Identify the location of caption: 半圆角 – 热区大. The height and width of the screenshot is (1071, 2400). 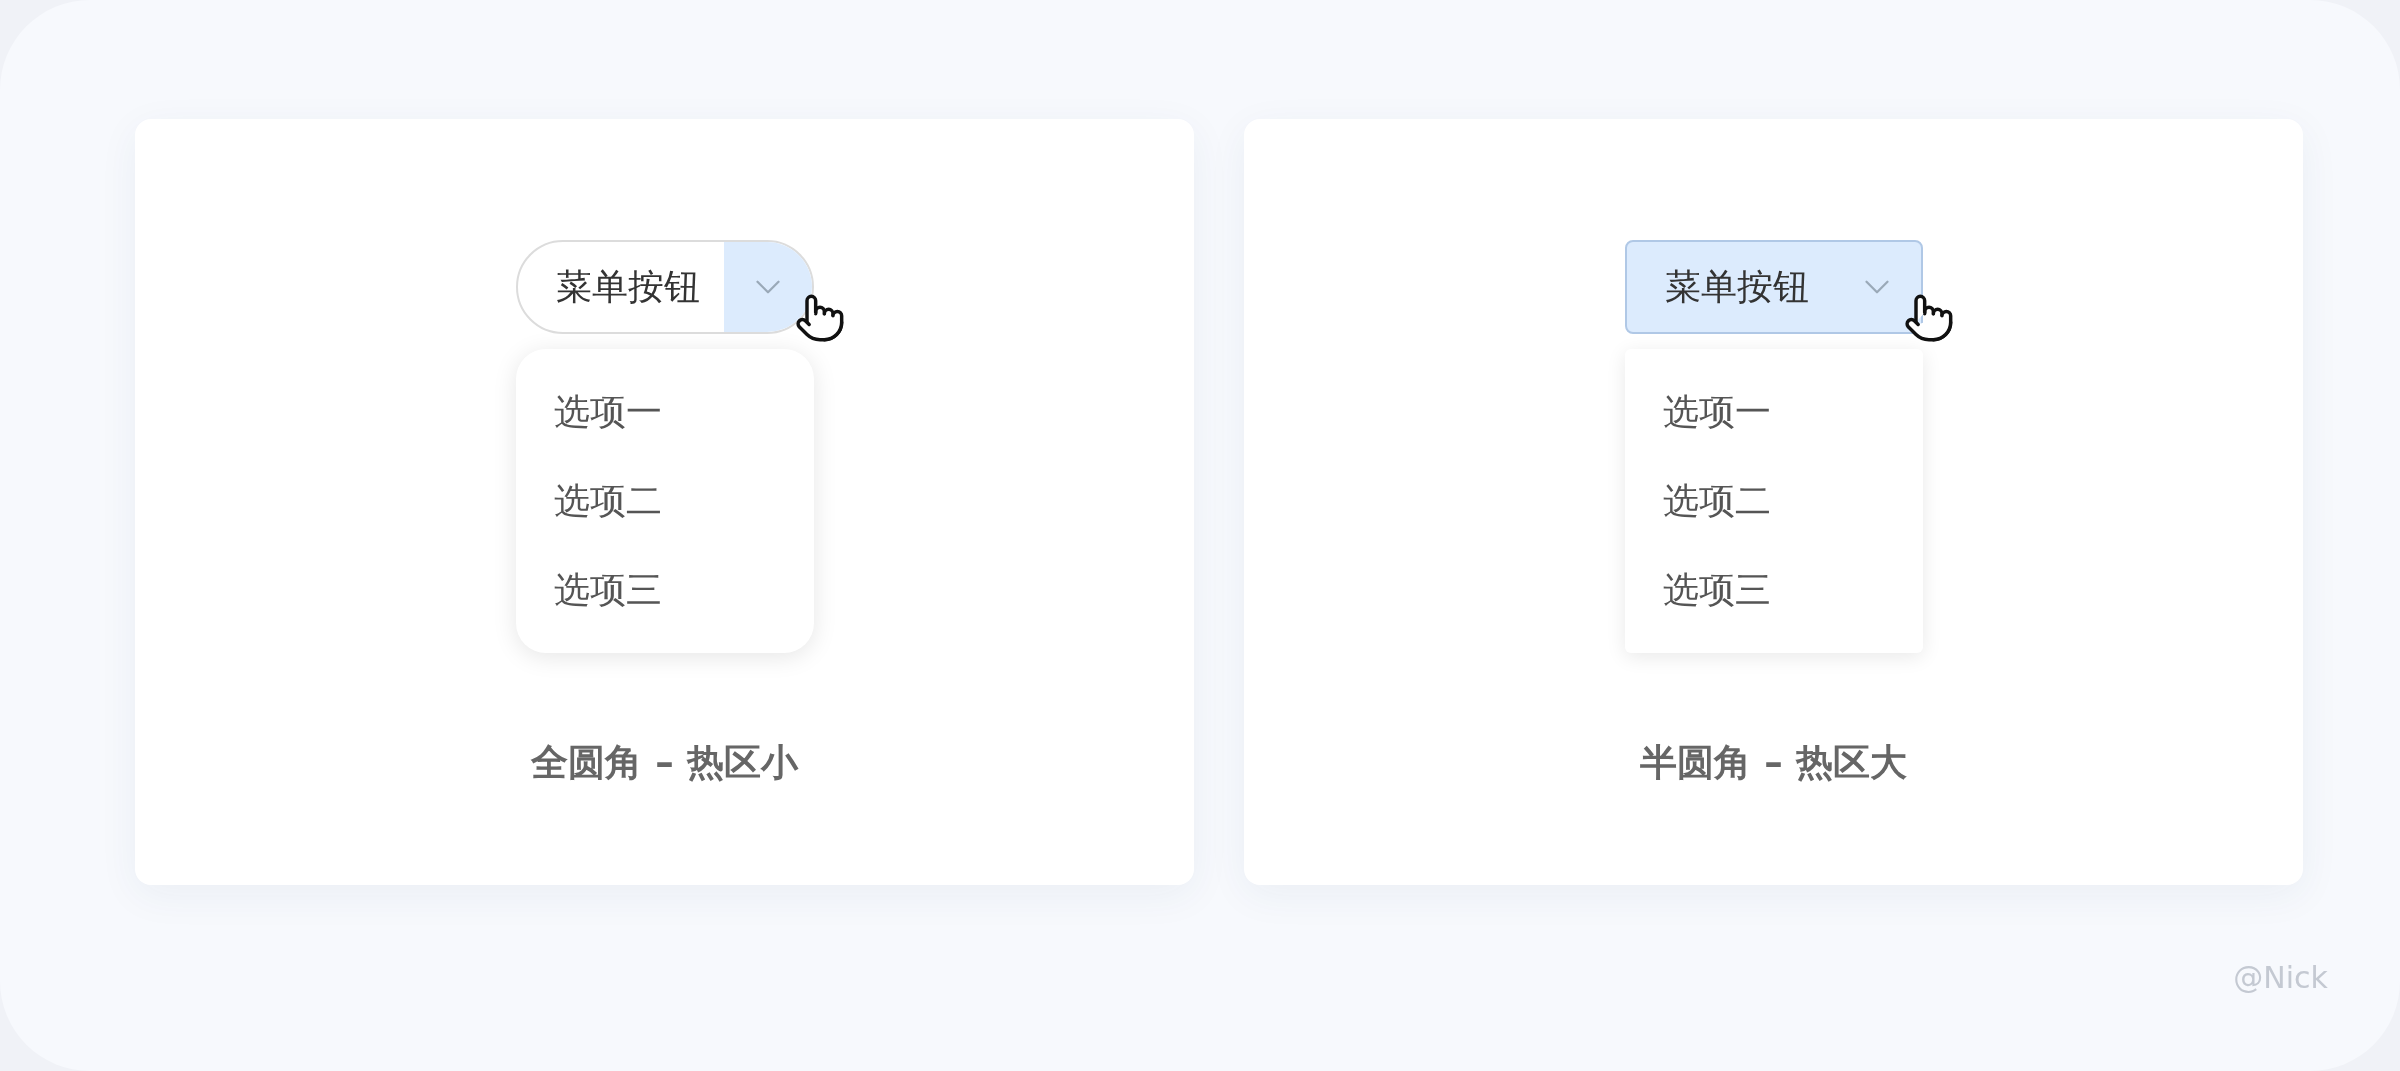
(1773, 763).